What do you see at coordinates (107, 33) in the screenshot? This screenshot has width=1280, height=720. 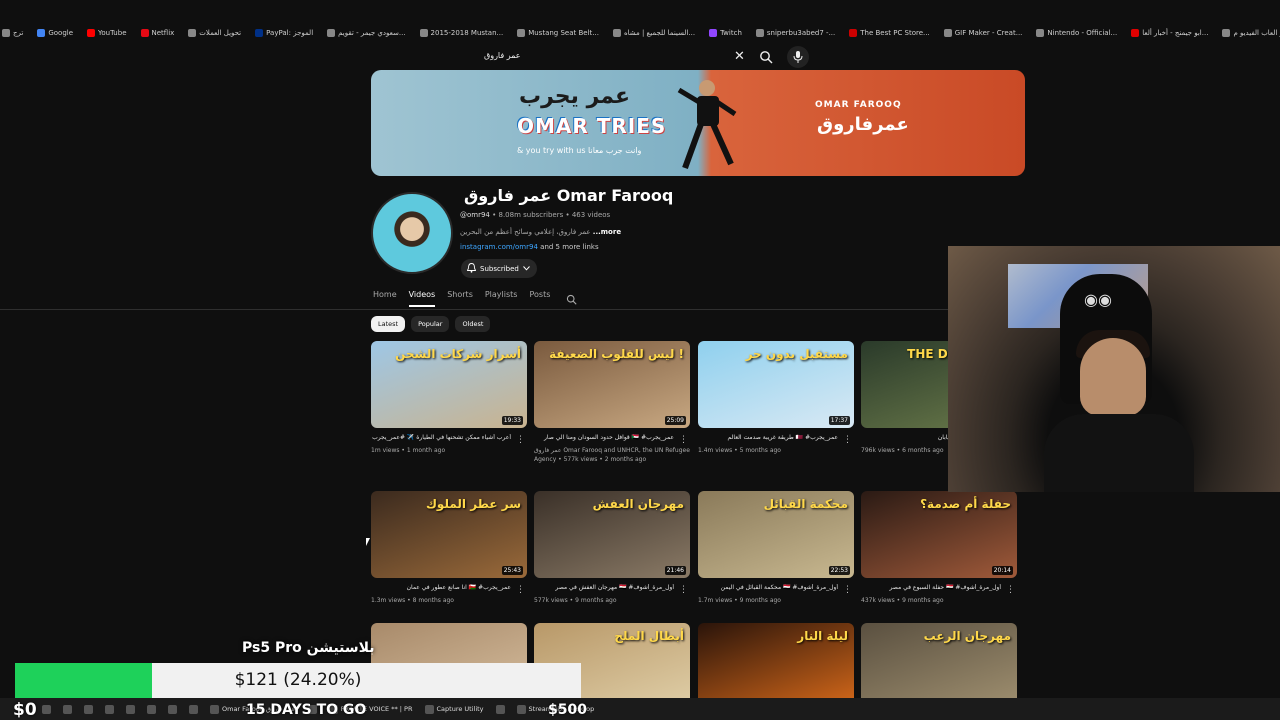 I see `bookmark-item: YouTube` at bounding box center [107, 33].